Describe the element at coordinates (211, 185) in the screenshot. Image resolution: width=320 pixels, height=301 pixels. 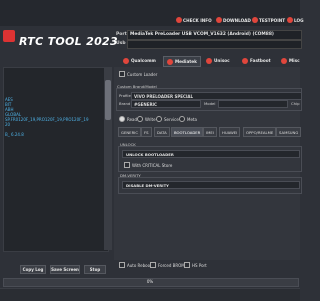
I see `dm-verity-select: DISABLE DM-VERITY` at that location.